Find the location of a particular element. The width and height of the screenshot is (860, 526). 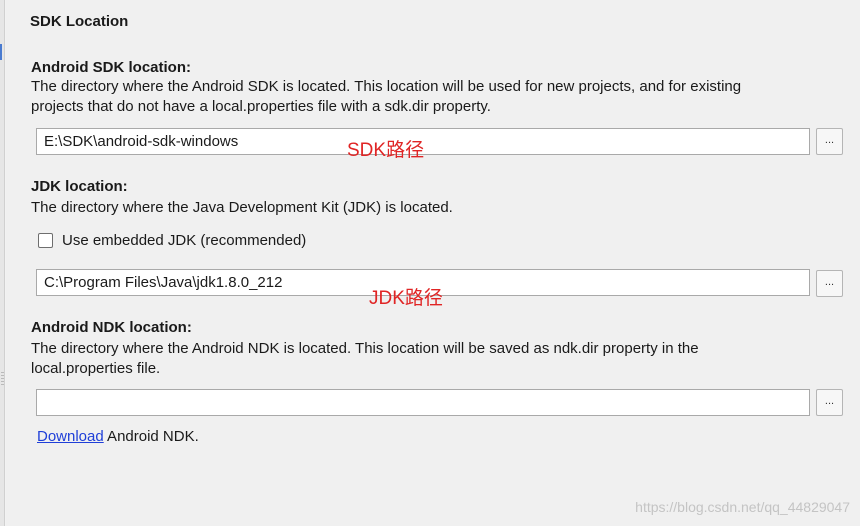

ndk-download-row: Download Android NDK. is located at coordinates (118, 436).